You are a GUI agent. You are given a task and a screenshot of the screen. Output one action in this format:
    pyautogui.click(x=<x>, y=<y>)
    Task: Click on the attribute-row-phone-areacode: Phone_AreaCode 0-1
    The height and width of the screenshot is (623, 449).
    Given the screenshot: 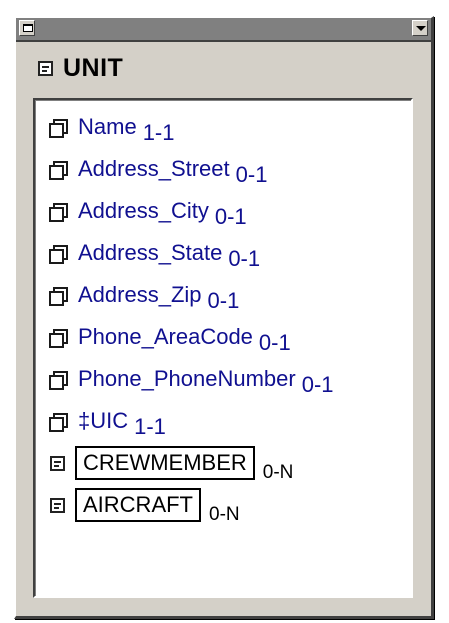 What is the action you would take?
    pyautogui.click(x=170, y=338)
    